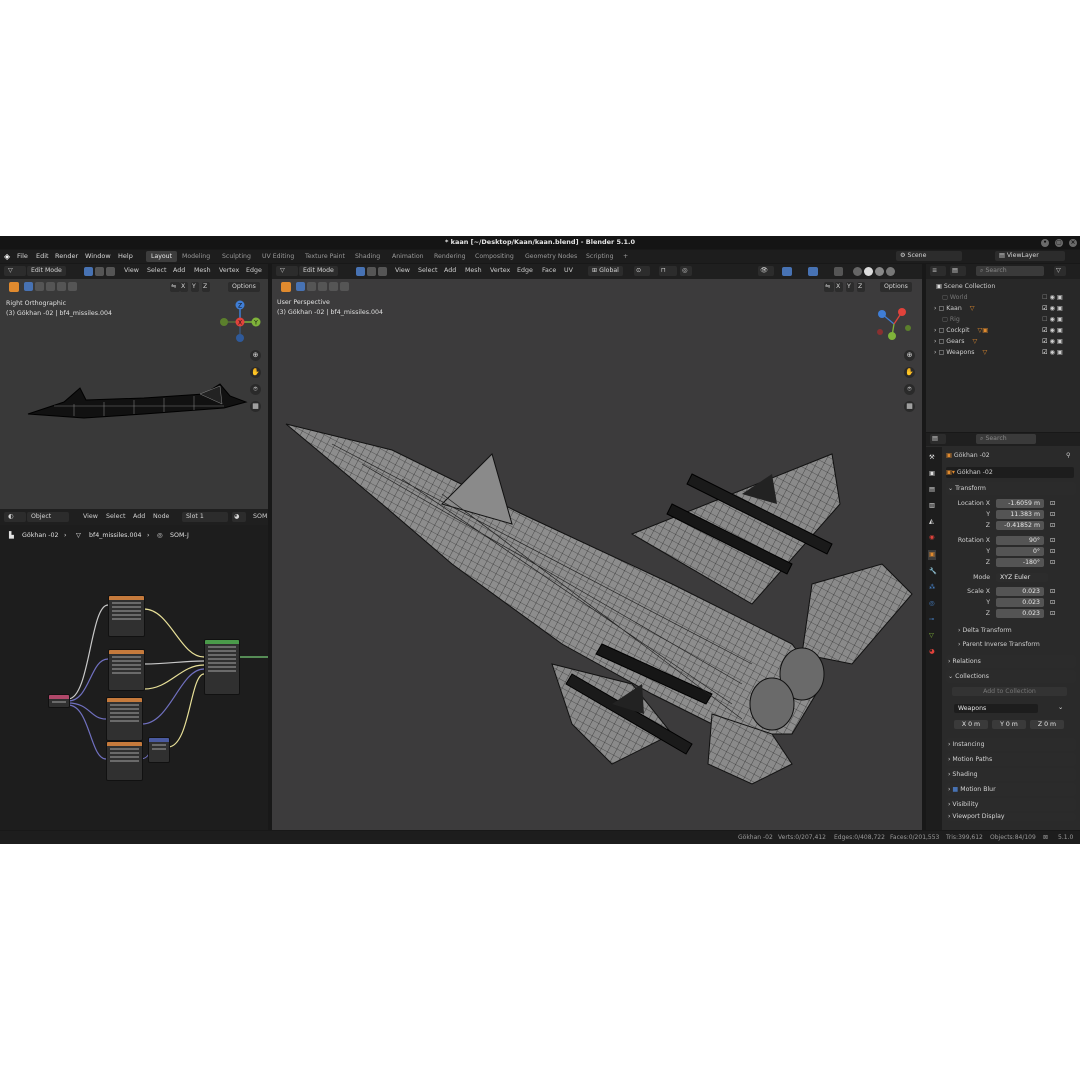  Describe the element at coordinates (175, 287) in the screenshot. I see `mirror-icon: ⇋` at that location.